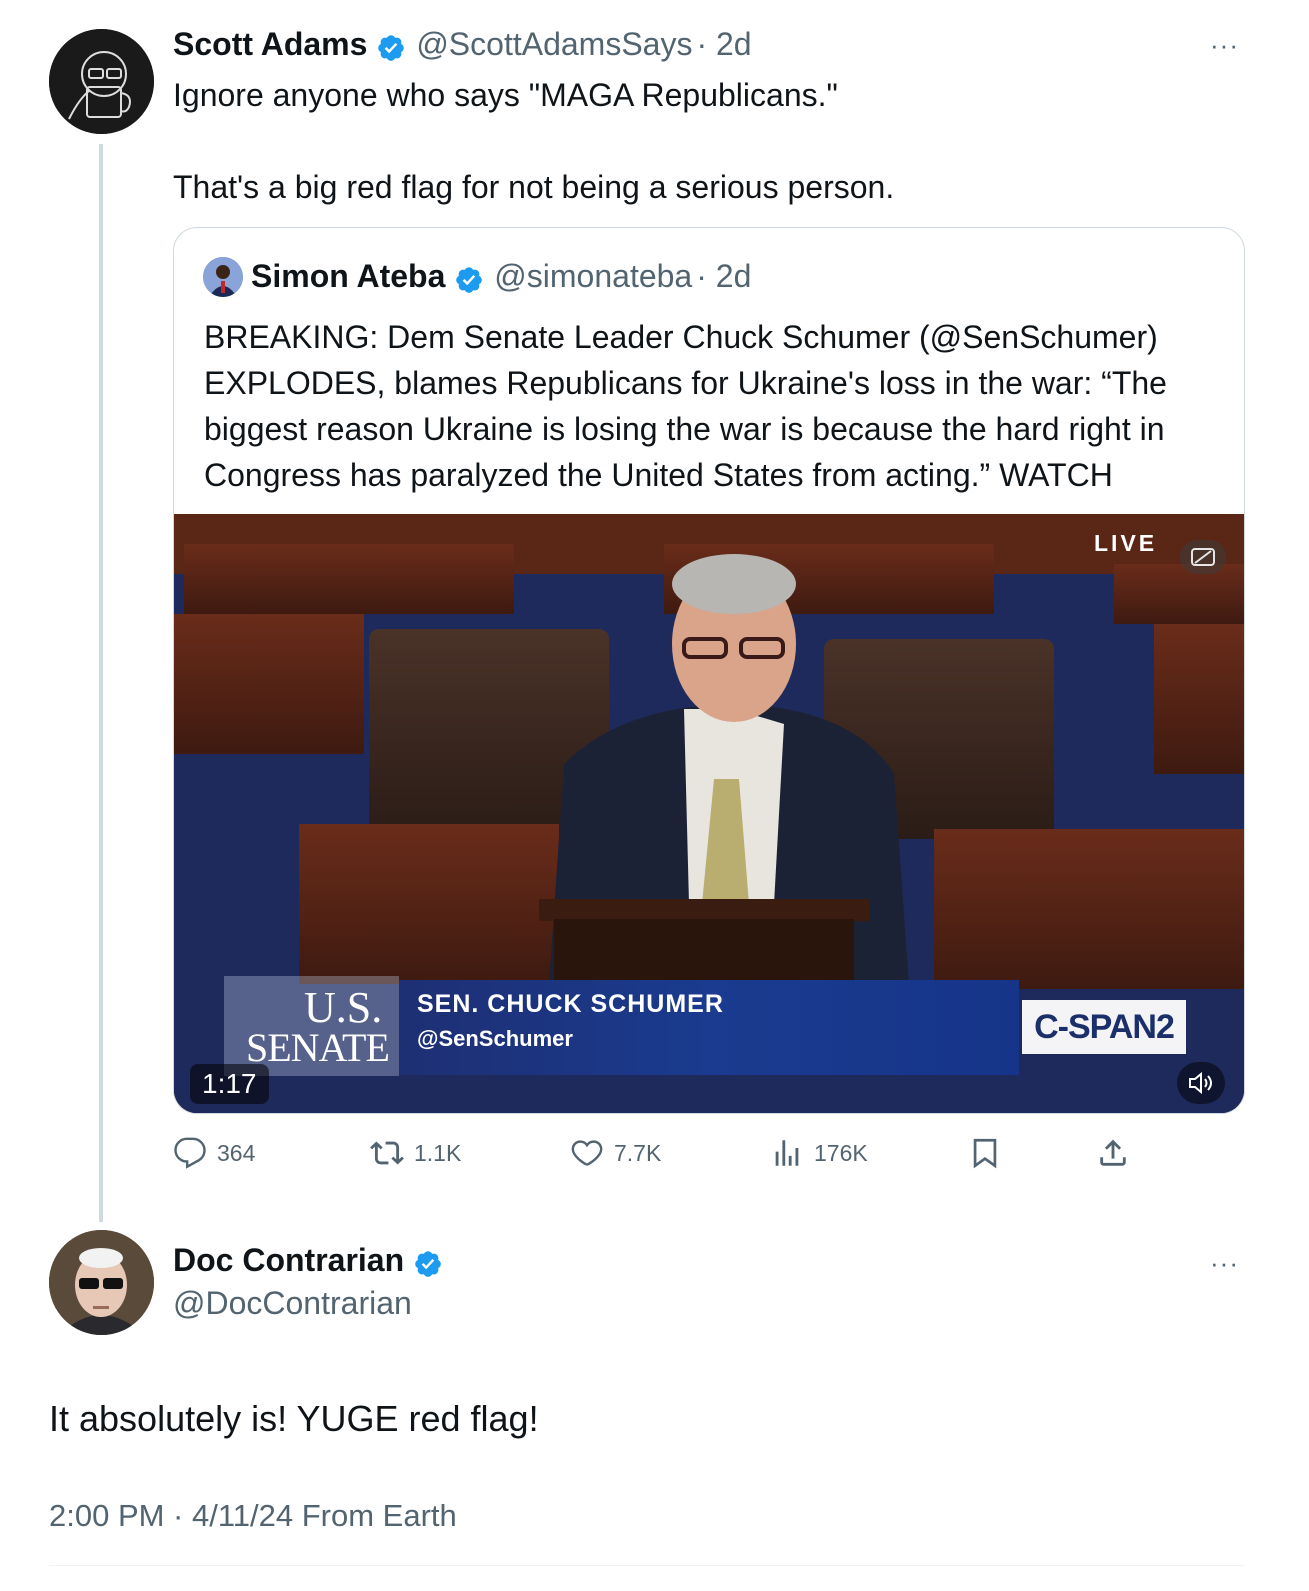 This screenshot has width=1309, height=1591. What do you see at coordinates (292, 1303) in the screenshot?
I see `reply-author-handle: @DocContrarian` at bounding box center [292, 1303].